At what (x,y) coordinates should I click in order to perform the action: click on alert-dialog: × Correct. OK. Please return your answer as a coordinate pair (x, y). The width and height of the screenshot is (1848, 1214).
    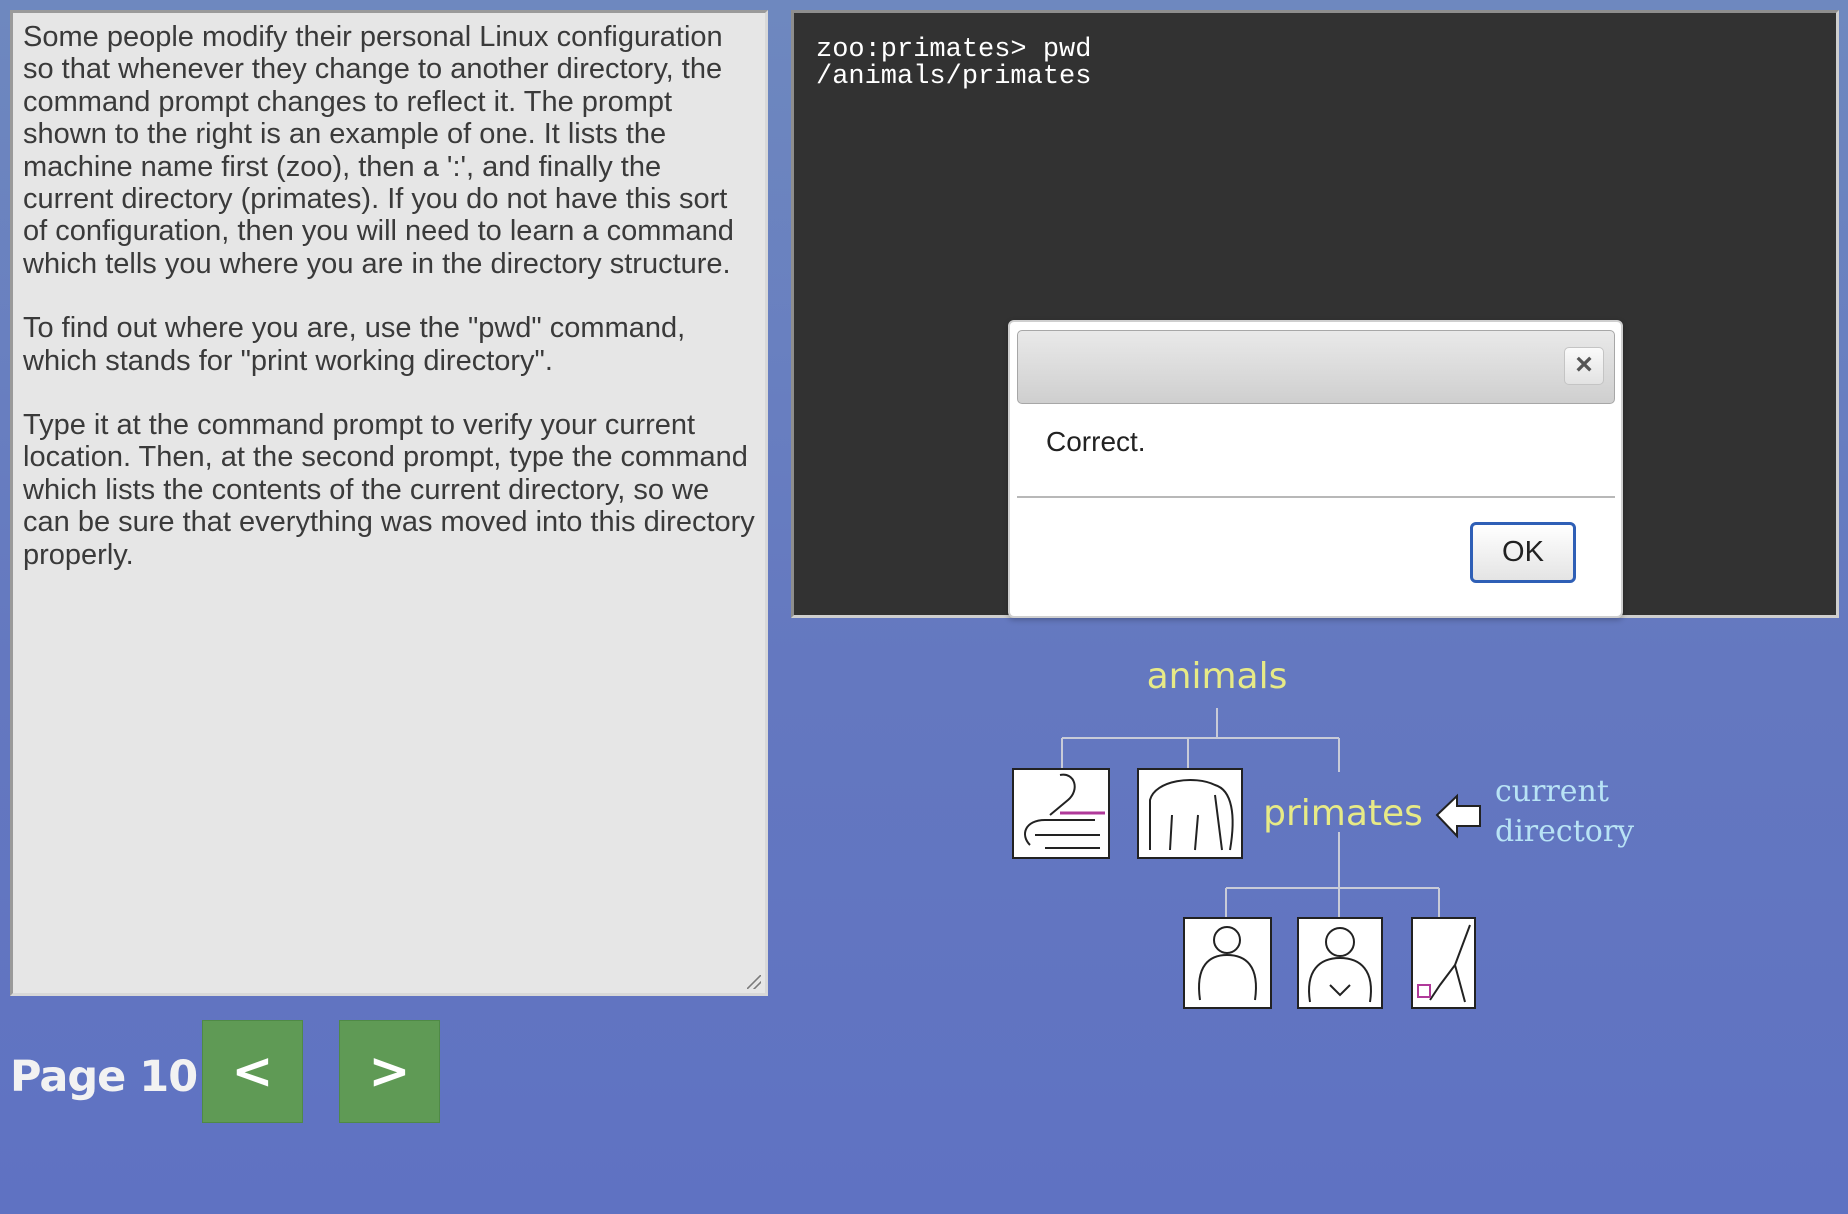
    Looking at the image, I should click on (1315, 469).